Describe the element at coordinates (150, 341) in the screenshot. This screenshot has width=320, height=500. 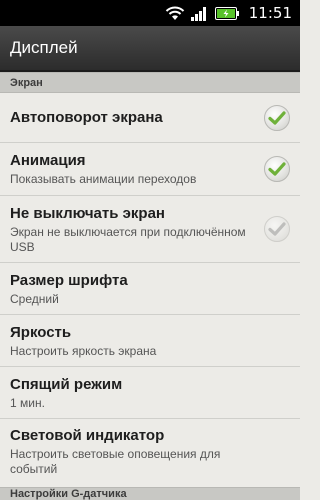
I see `setting-brightness: Яркость Настроить яркость экрана` at that location.